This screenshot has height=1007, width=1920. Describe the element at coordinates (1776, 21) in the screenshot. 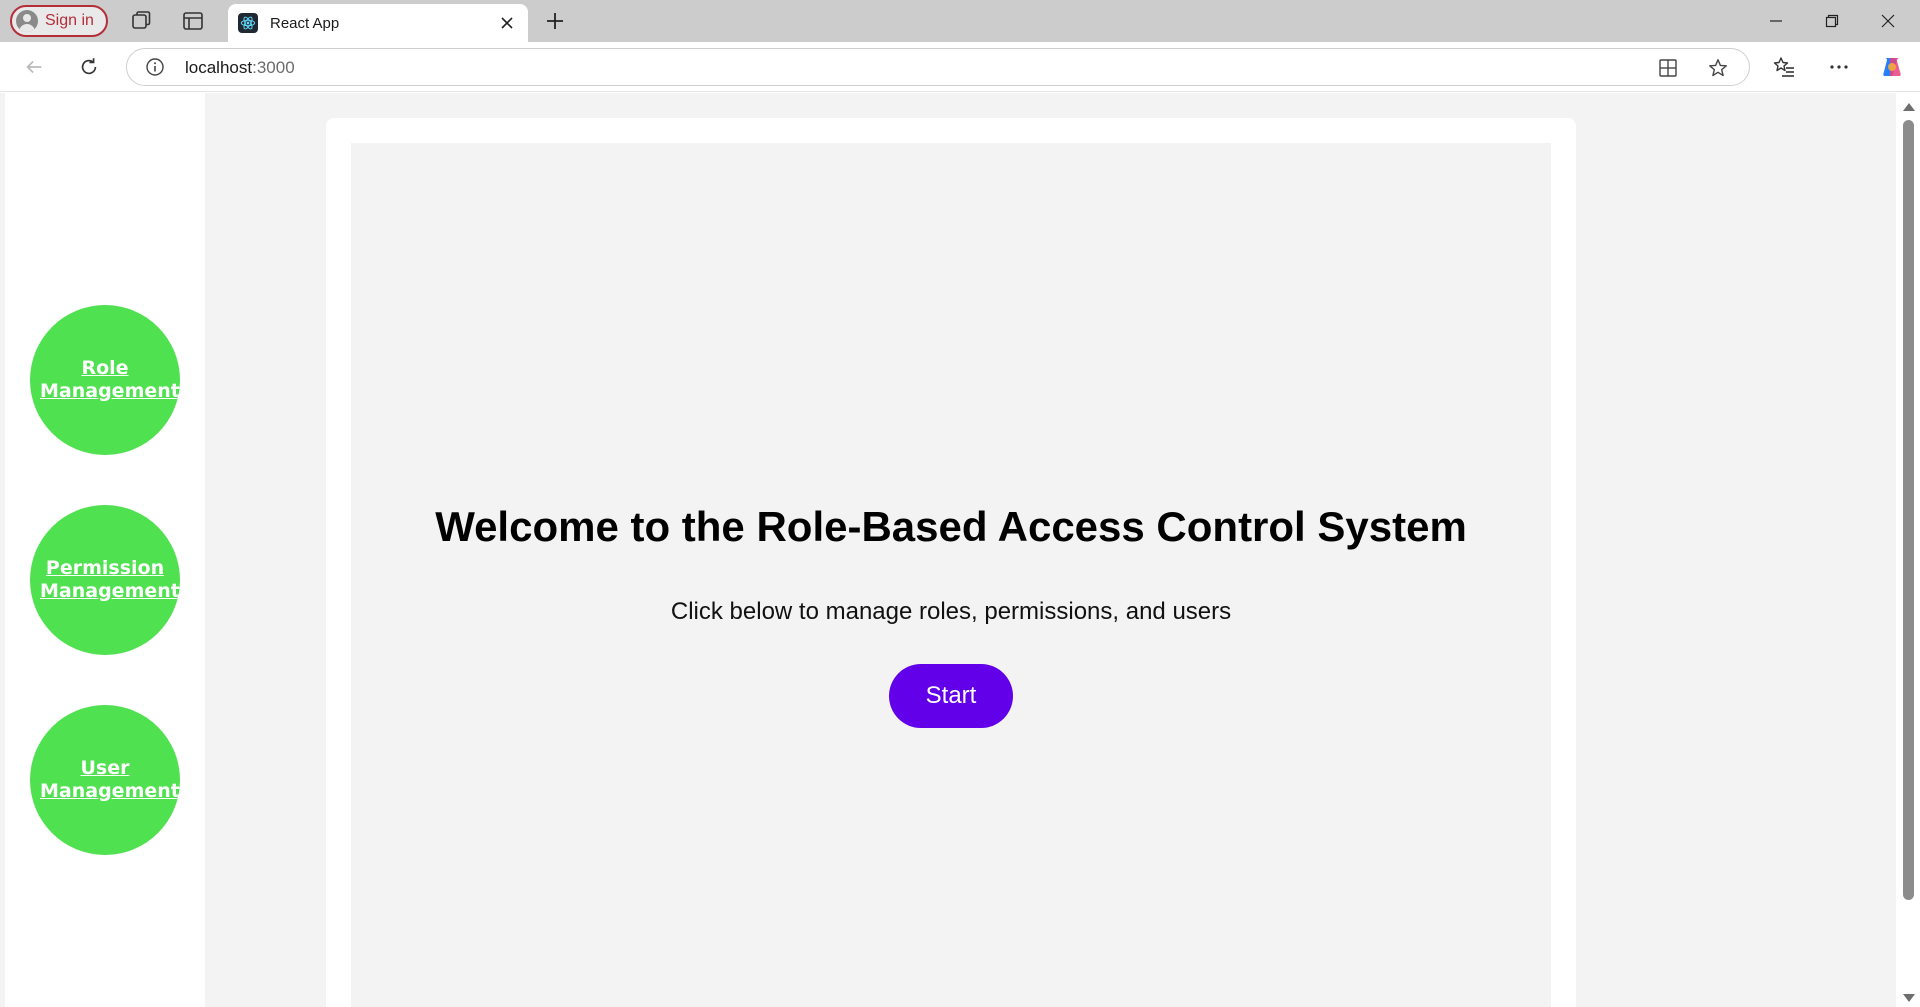

I see `minimize-icon` at that location.